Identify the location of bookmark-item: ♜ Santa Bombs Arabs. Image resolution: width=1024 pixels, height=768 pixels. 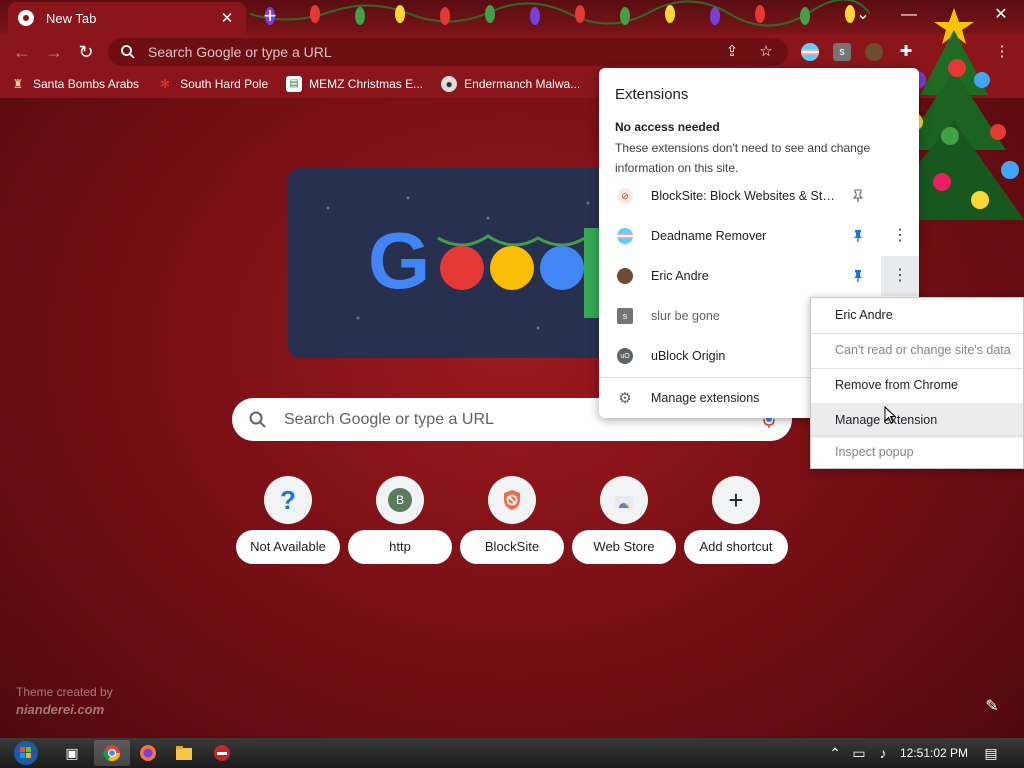
(74, 84).